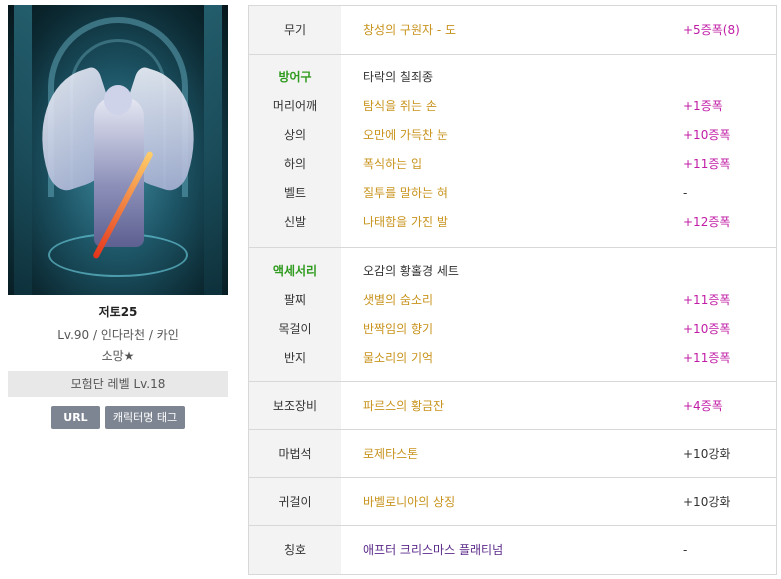 This screenshot has width=781, height=579. What do you see at coordinates (75, 417) in the screenshot?
I see `url-button: URL` at bounding box center [75, 417].